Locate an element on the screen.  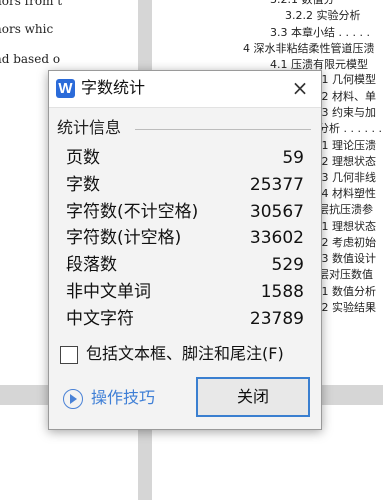
stat-value: 529 is located at coordinates (287, 265).